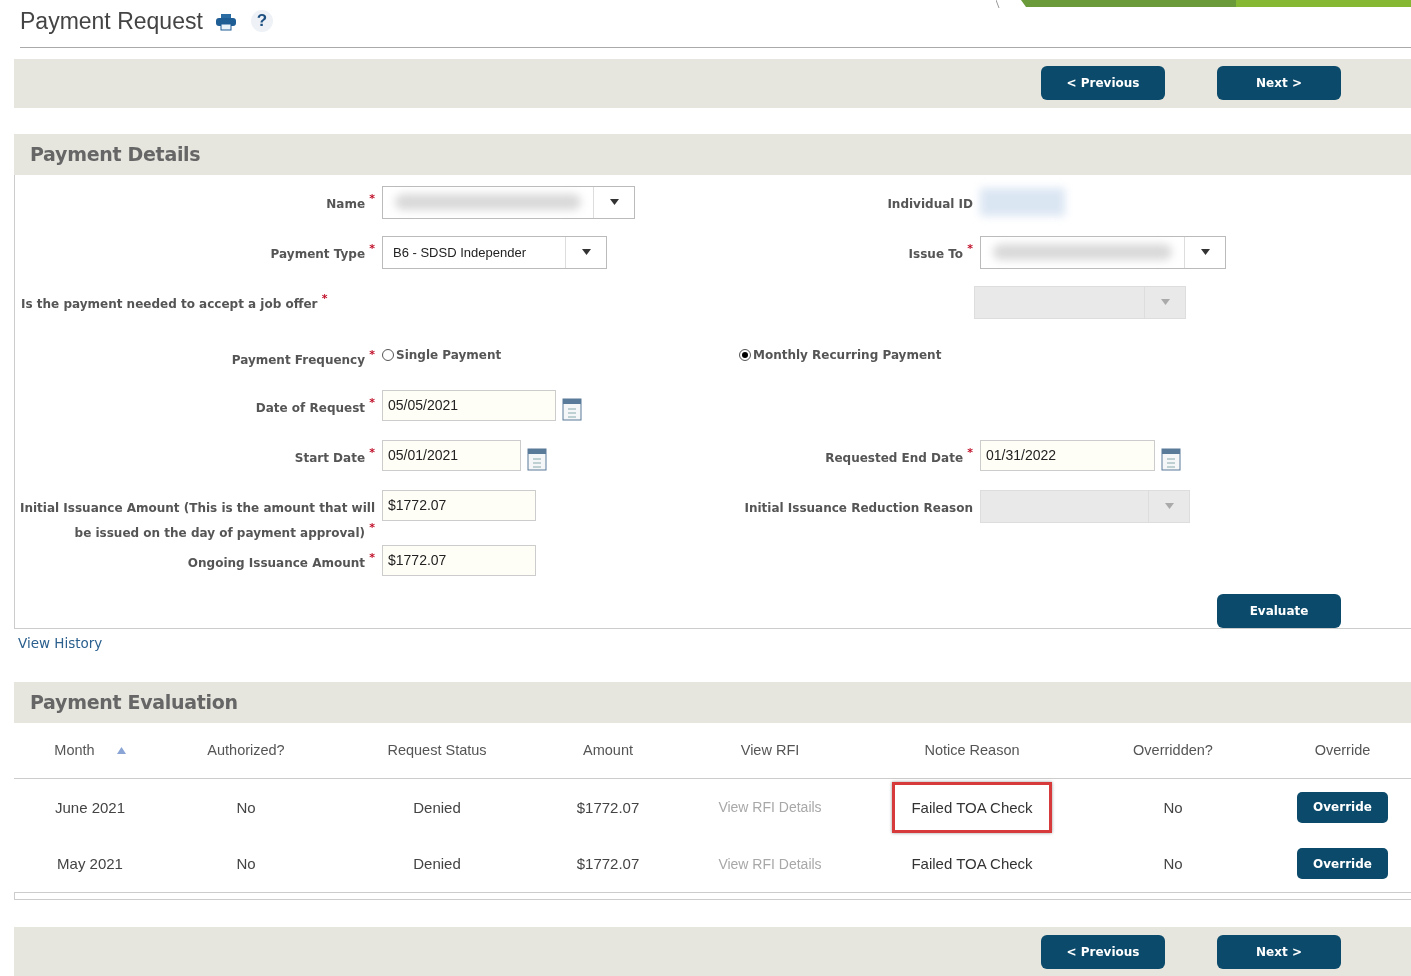  Describe the element at coordinates (261, 21) in the screenshot. I see `help-icon: ?` at that location.